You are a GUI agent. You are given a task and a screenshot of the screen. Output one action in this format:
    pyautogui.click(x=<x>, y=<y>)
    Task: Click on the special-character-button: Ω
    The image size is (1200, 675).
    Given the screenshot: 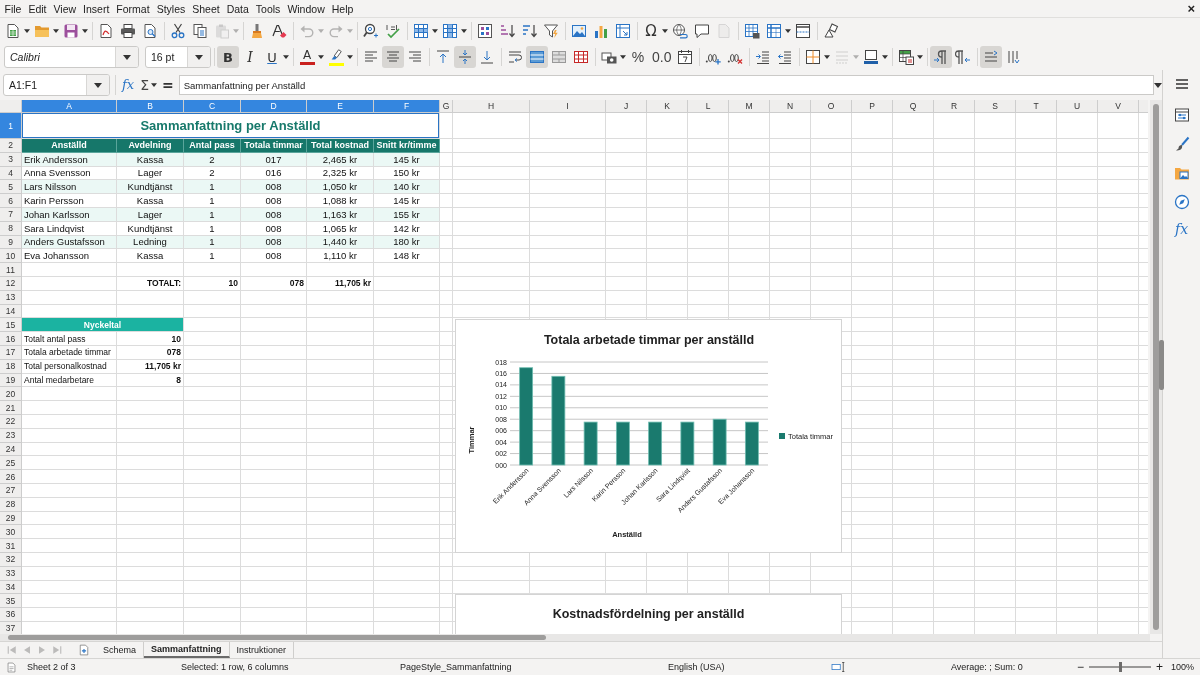 What is the action you would take?
    pyautogui.click(x=651, y=31)
    